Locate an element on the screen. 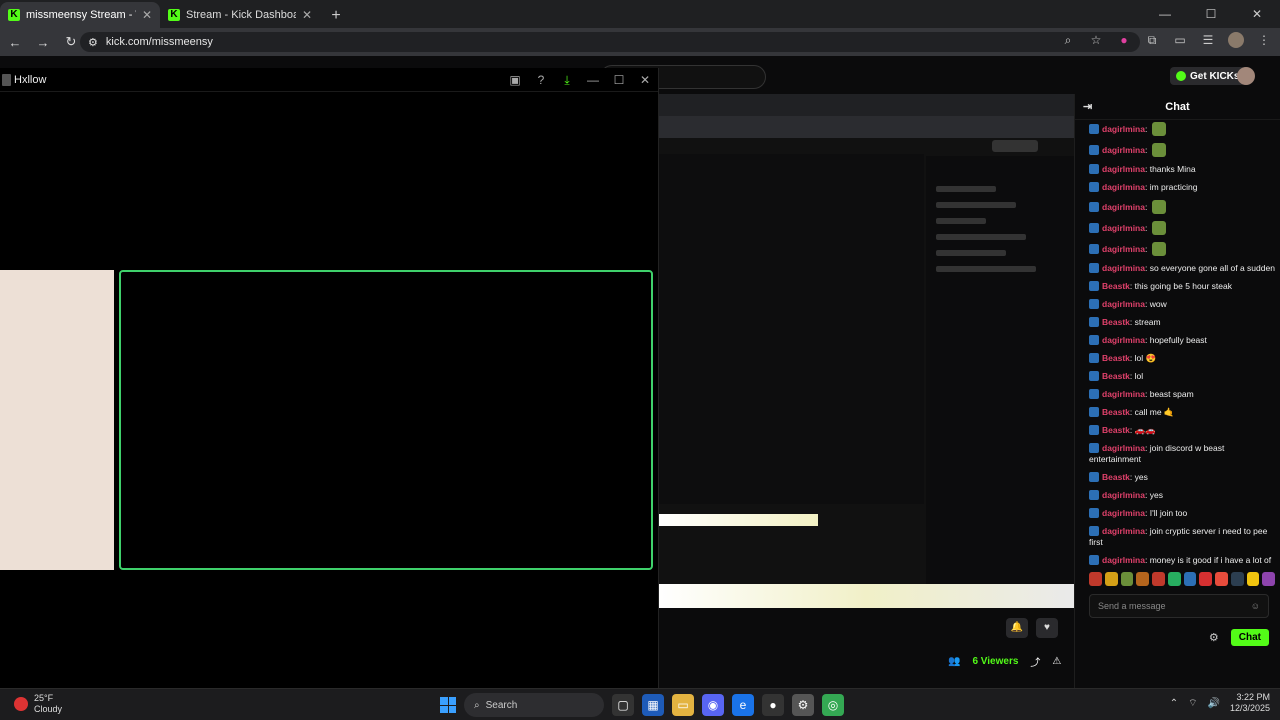 This screenshot has height=720, width=1280. reload-icon: ↻ is located at coordinates (71, 42).